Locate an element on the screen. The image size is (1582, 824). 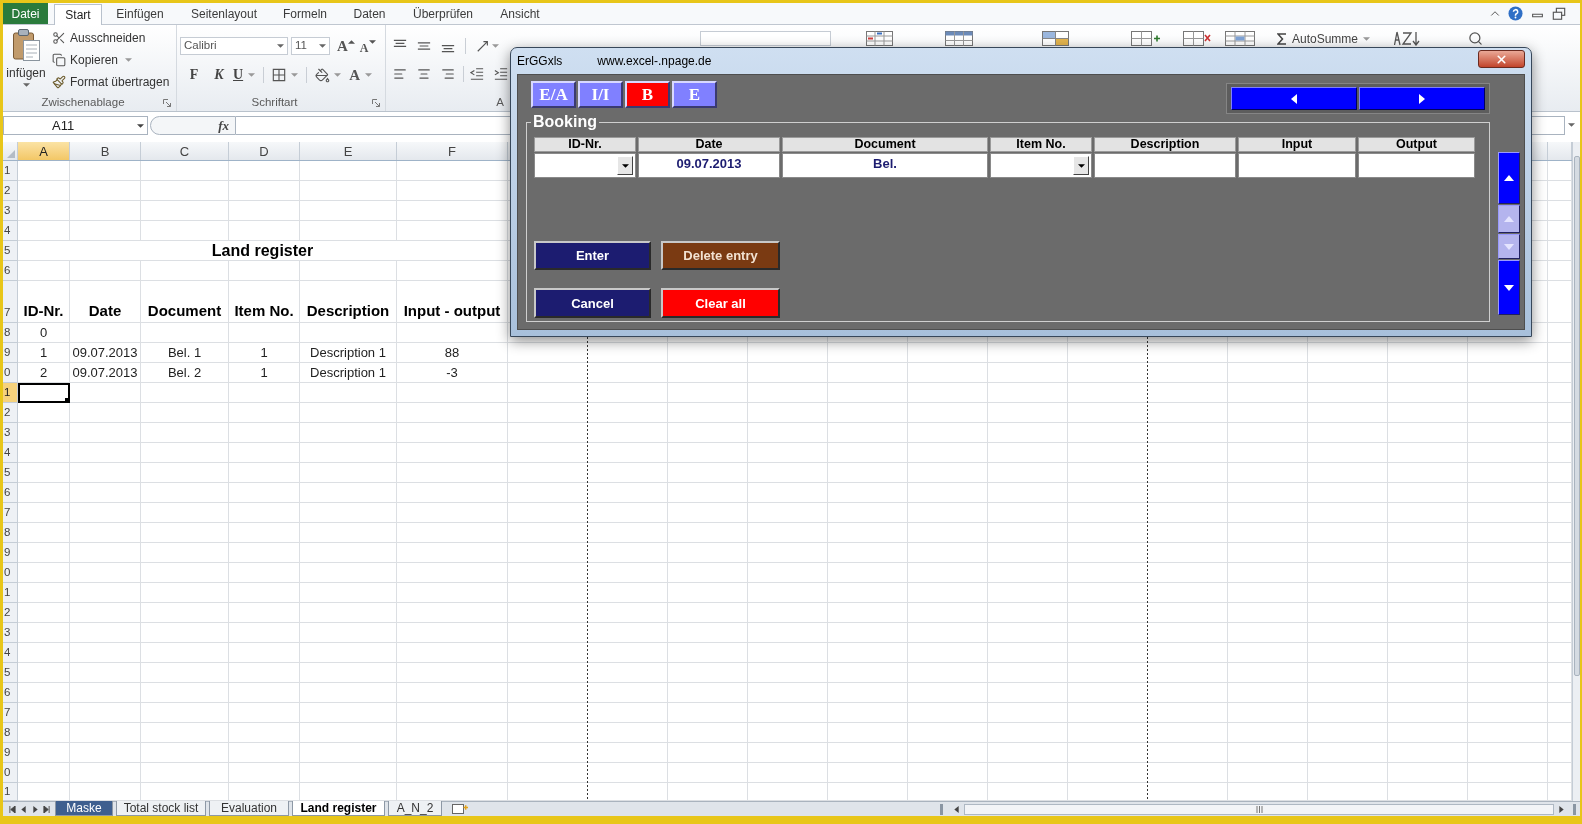
scroll-down-button is located at coordinates (1509, 287).